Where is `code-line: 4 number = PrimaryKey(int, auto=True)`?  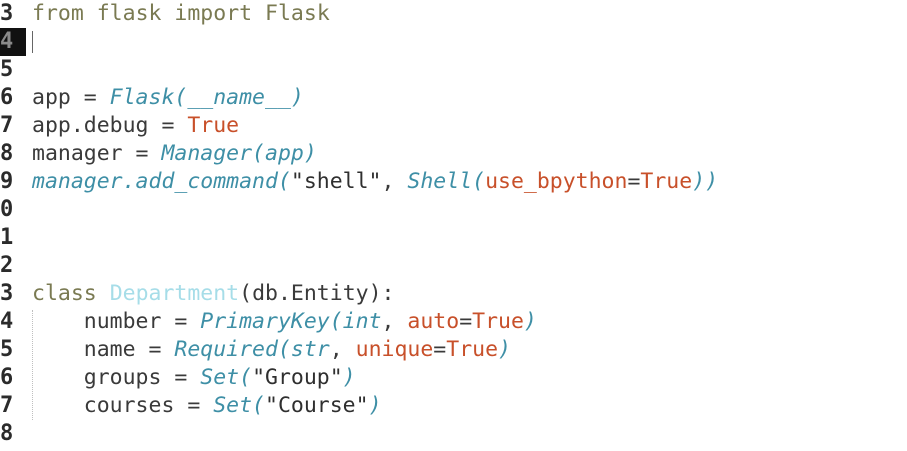
code-line: 4 number = PrimaryKey(int, auto=True) is located at coordinates (453, 322).